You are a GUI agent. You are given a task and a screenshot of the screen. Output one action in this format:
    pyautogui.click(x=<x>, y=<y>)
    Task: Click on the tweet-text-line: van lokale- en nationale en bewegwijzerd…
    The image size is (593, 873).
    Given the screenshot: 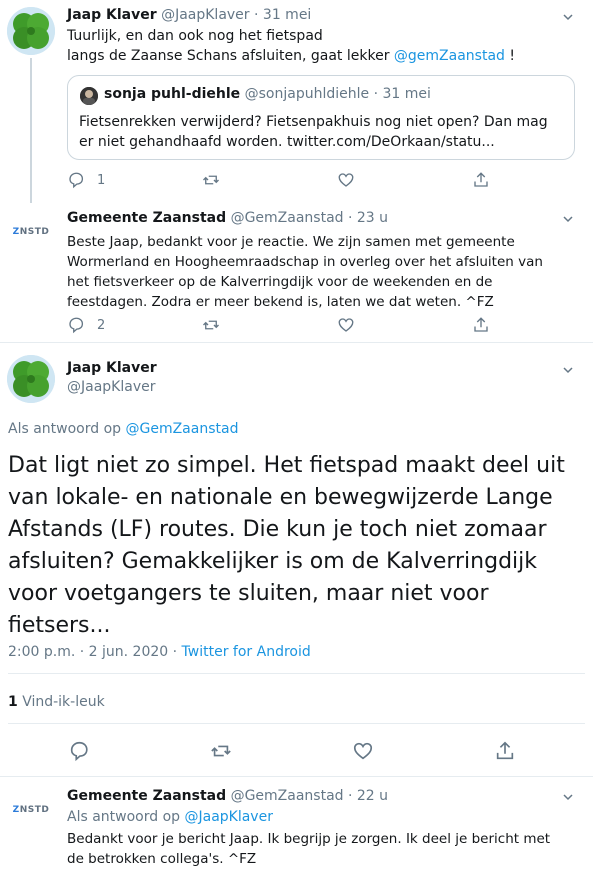 What is the action you would take?
    pyautogui.click(x=280, y=497)
    